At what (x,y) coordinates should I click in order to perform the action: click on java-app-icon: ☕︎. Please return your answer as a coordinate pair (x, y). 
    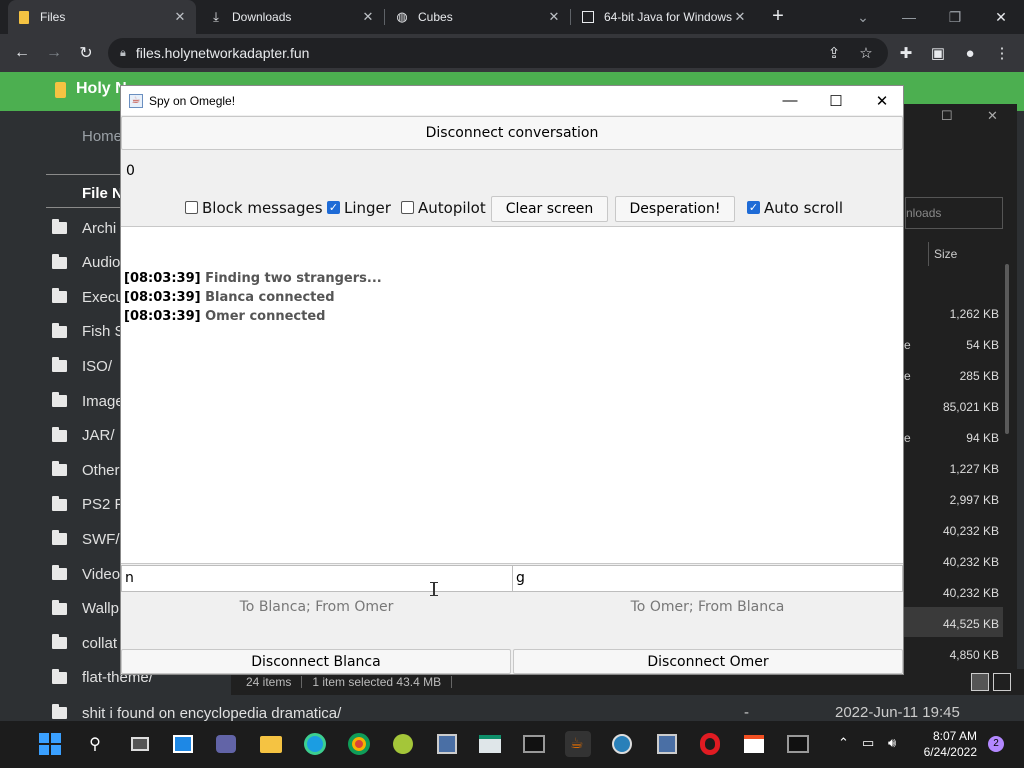
    Looking at the image, I should click on (578, 744).